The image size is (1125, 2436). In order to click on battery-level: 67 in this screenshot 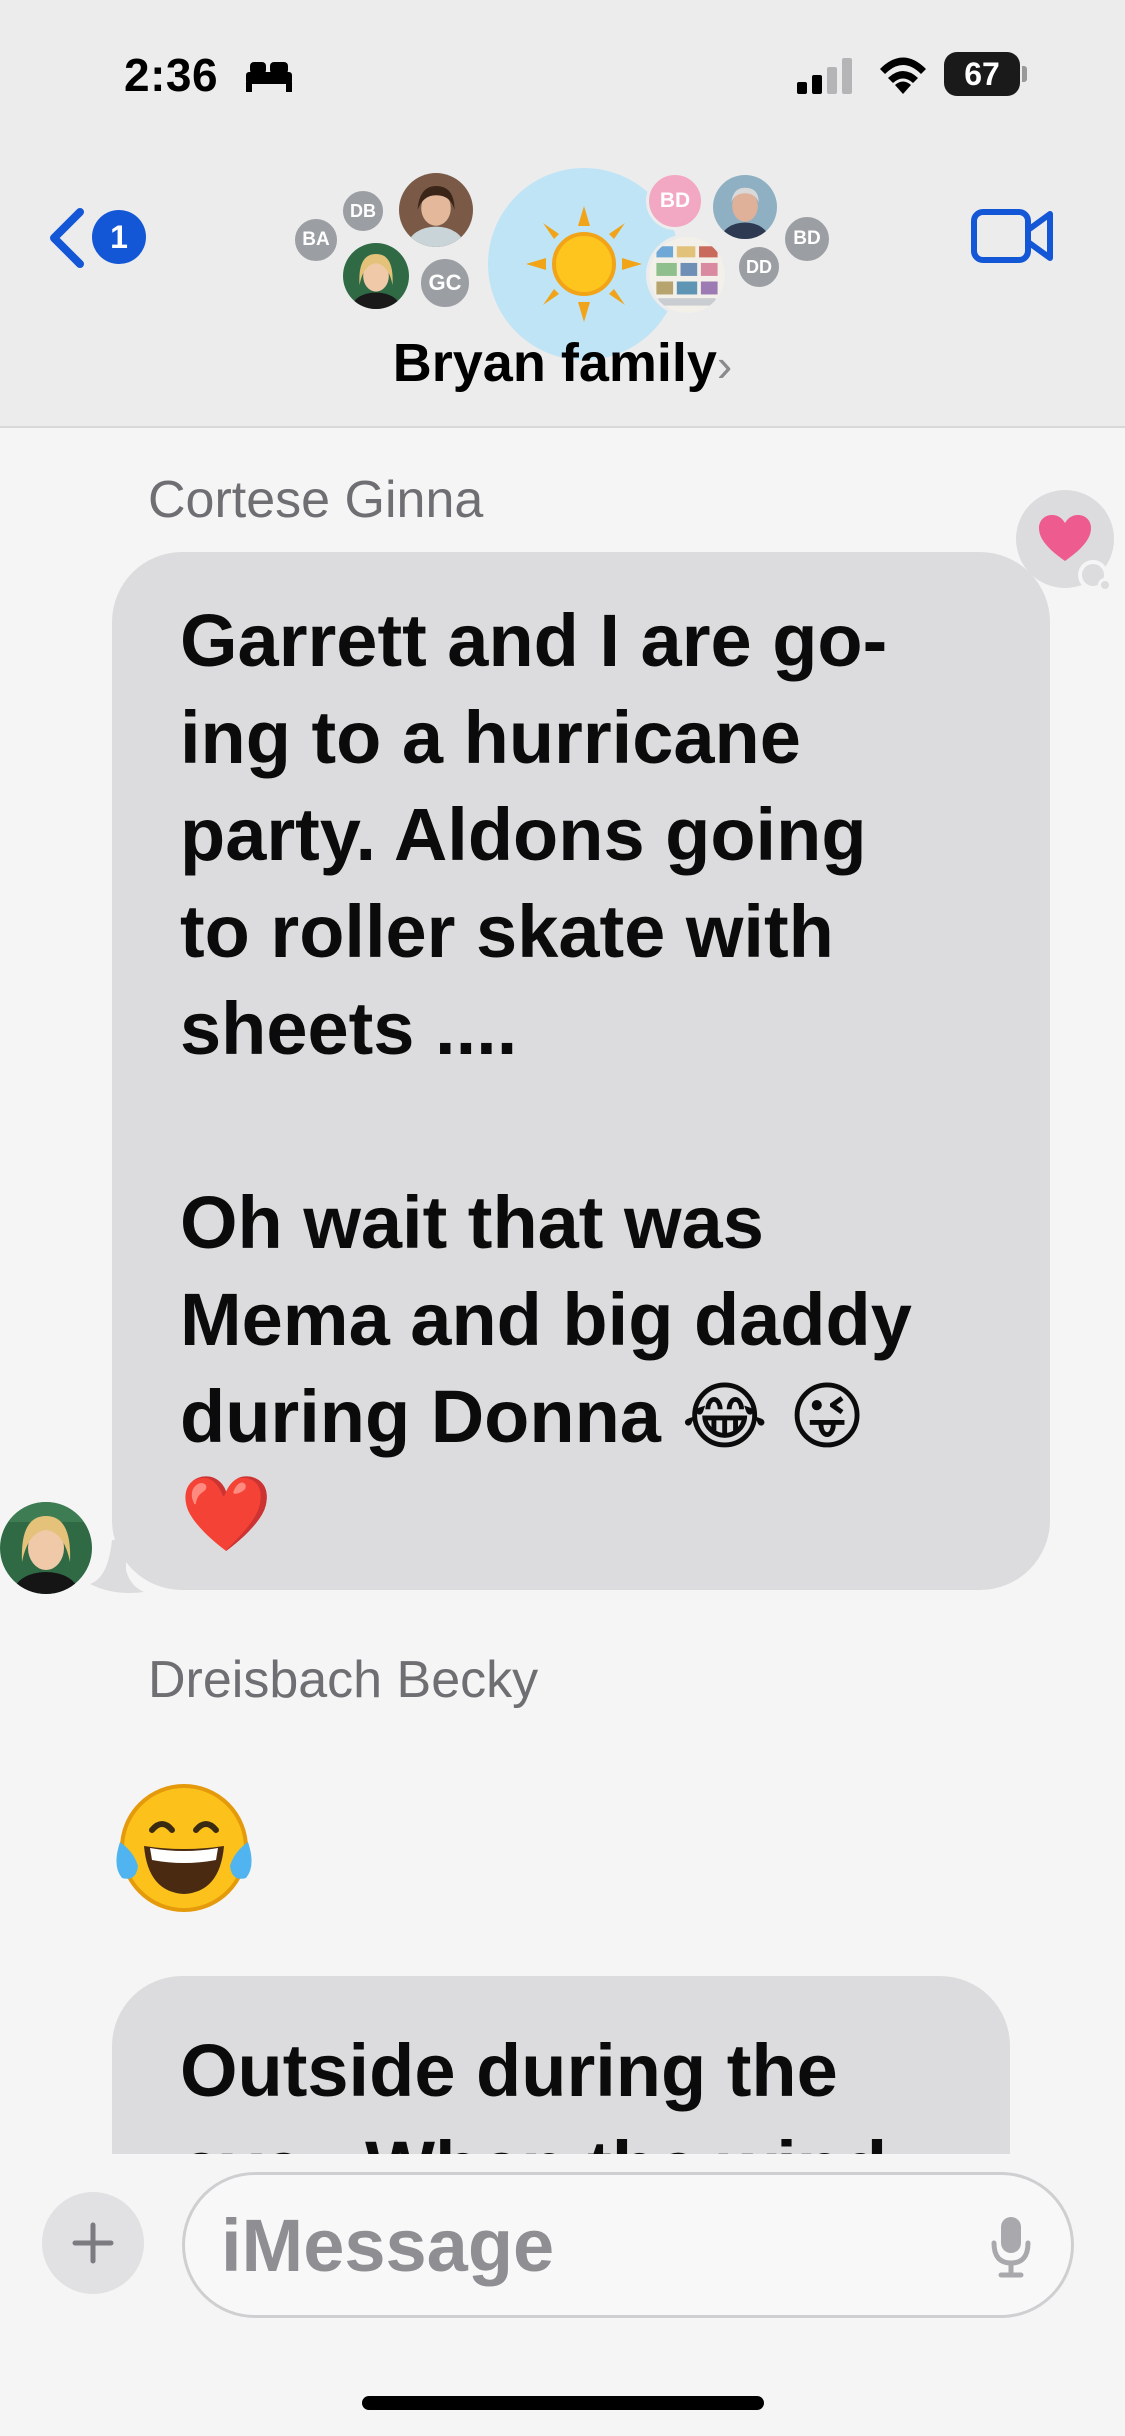, I will do `click(982, 74)`.